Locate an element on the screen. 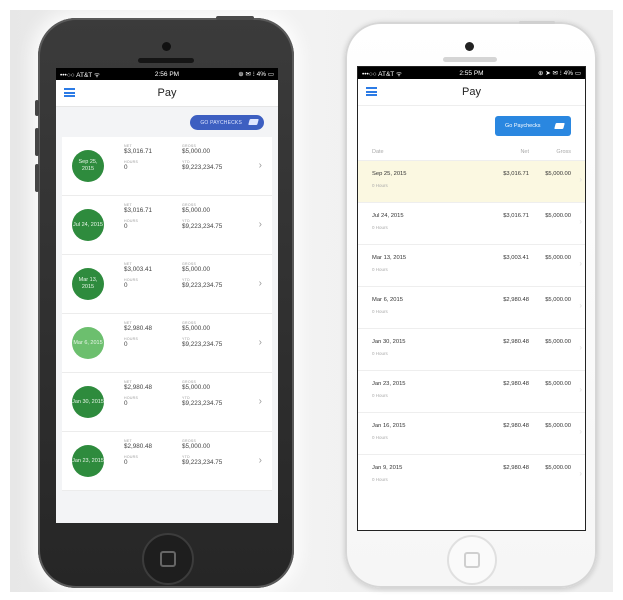 This screenshot has width=623, height=600. status-time: 2:55 PM is located at coordinates (471, 73).